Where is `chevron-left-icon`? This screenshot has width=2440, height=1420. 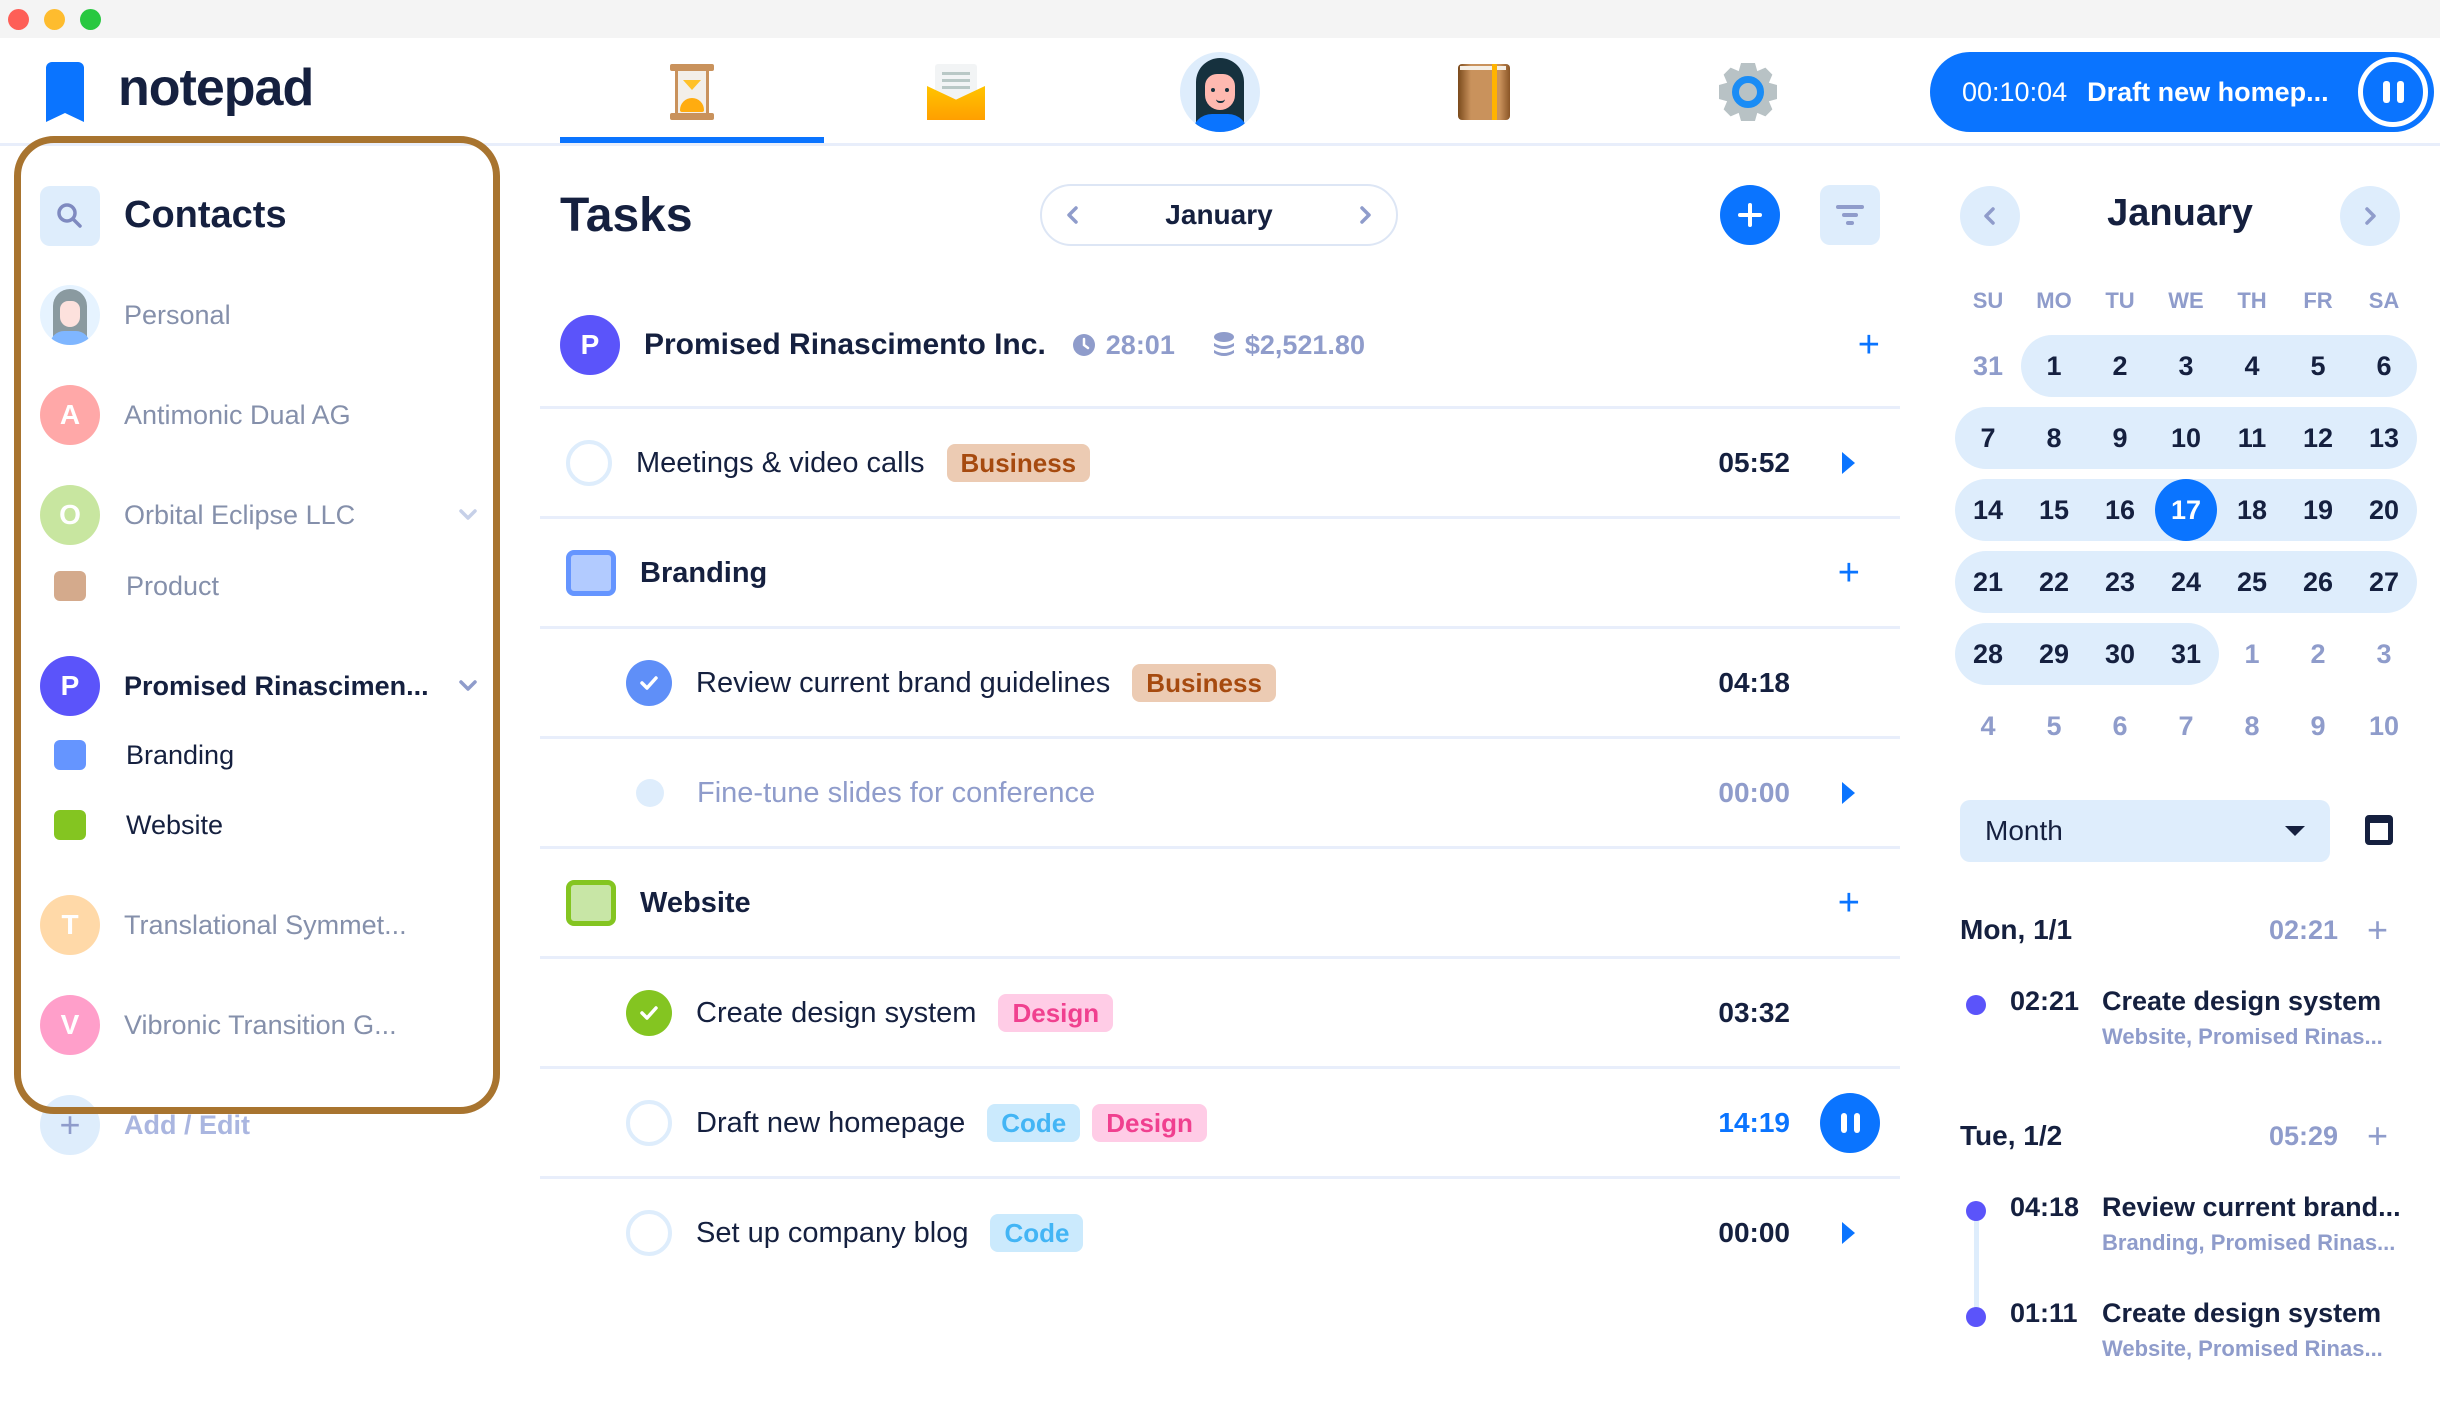 chevron-left-icon is located at coordinates (1073, 215).